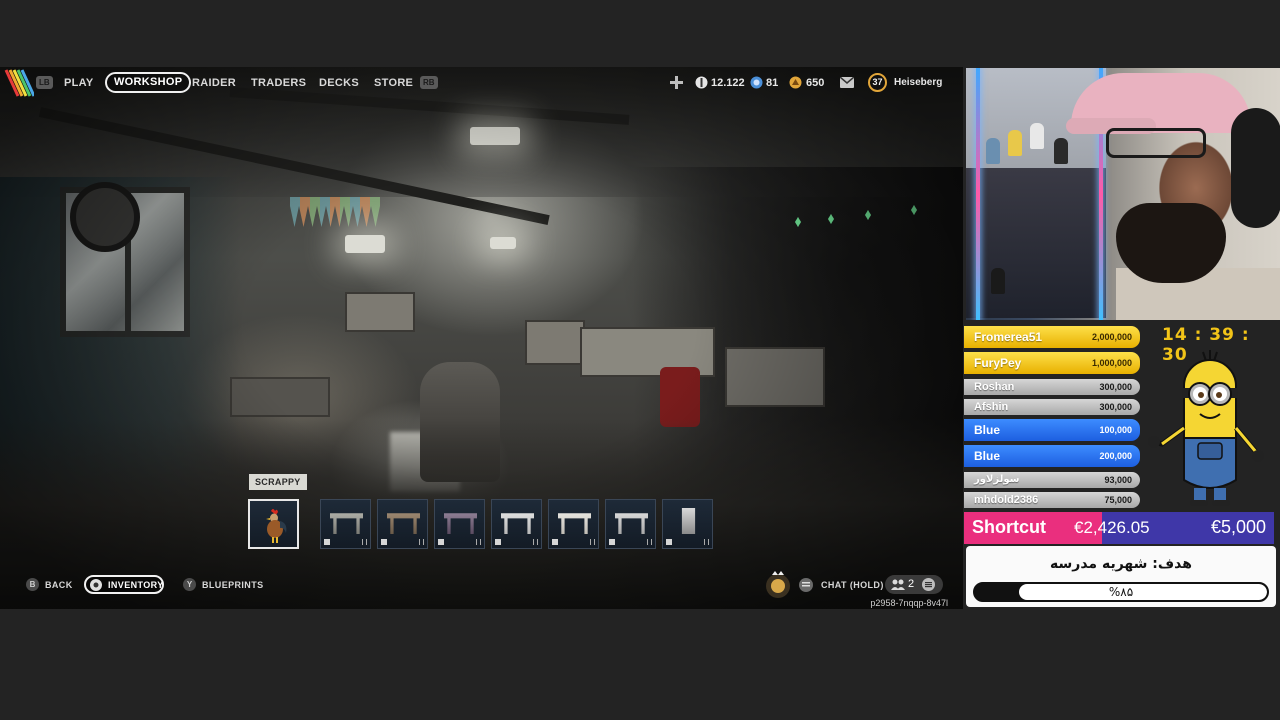 The image size is (1280, 720). What do you see at coordinates (806, 585) in the screenshot?
I see `chat-icon` at bounding box center [806, 585].